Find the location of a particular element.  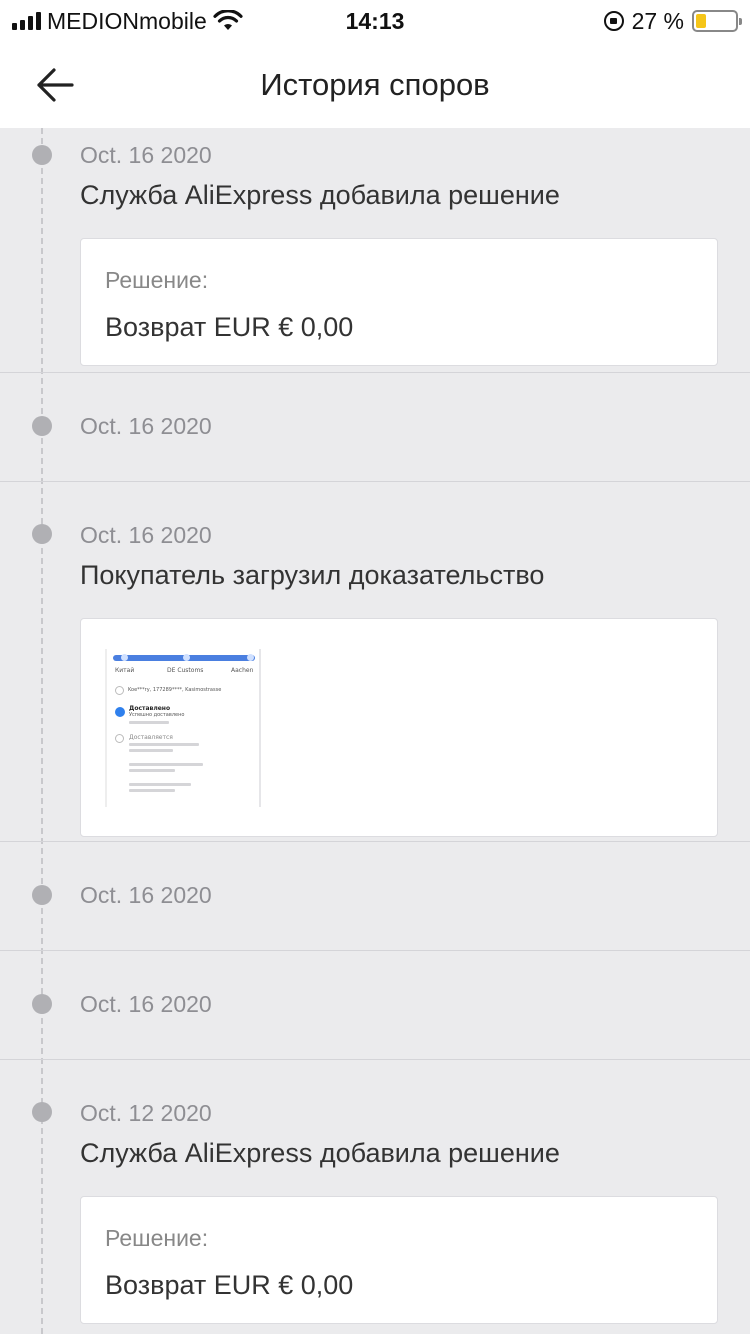

wifi-icon is located at coordinates (228, 20).